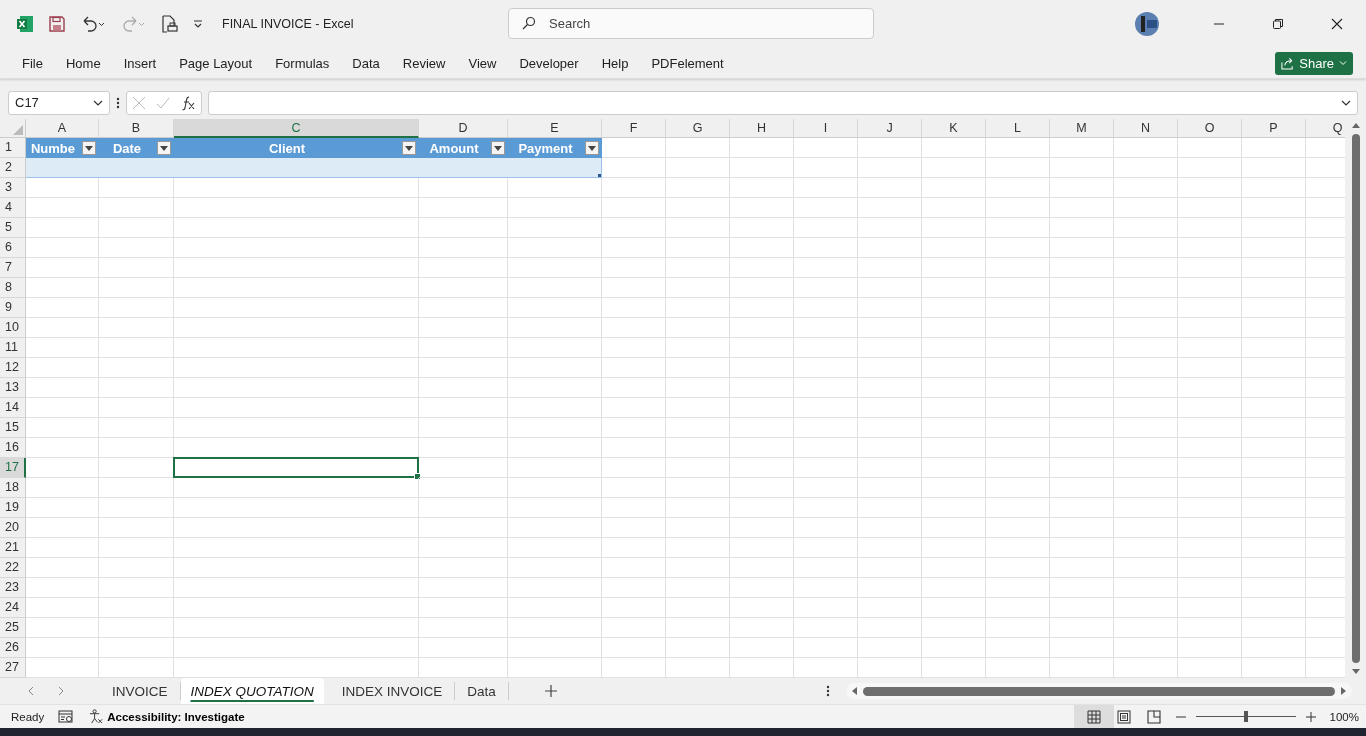  What do you see at coordinates (301, 63) in the screenshot?
I see `menu-tab: Formulas` at bounding box center [301, 63].